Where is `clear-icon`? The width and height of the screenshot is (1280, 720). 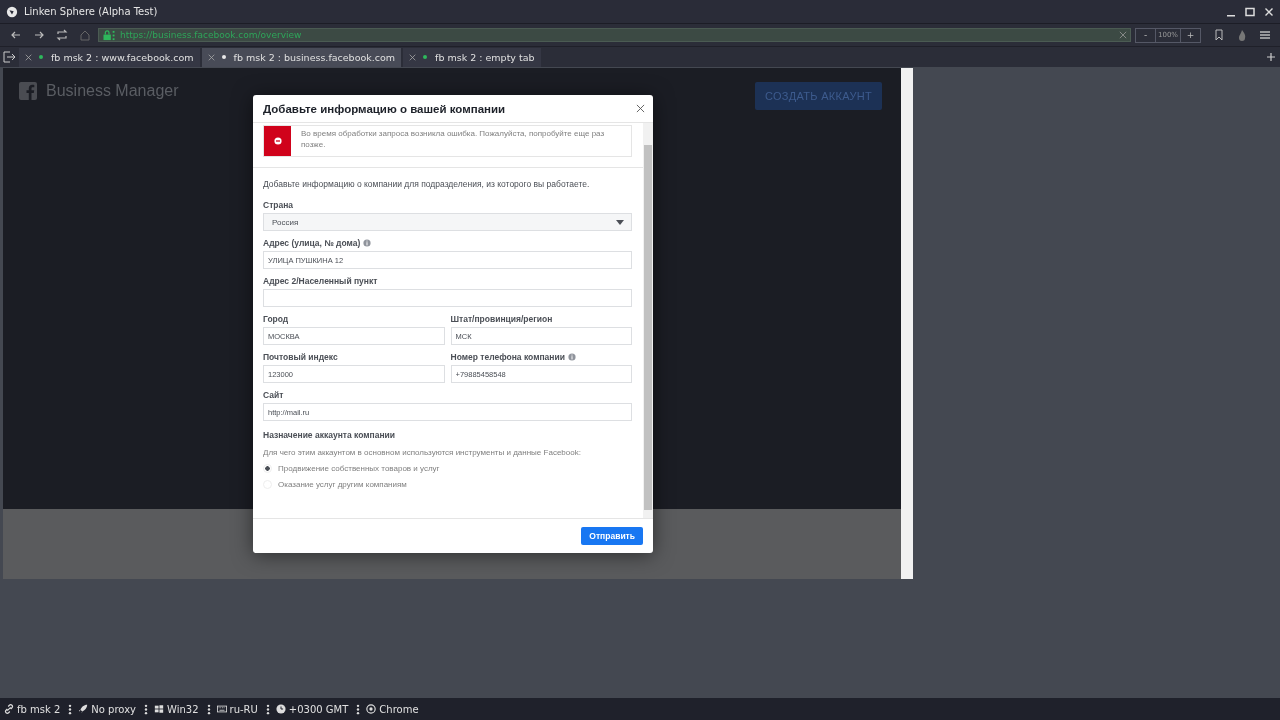 clear-icon is located at coordinates (1123, 35).